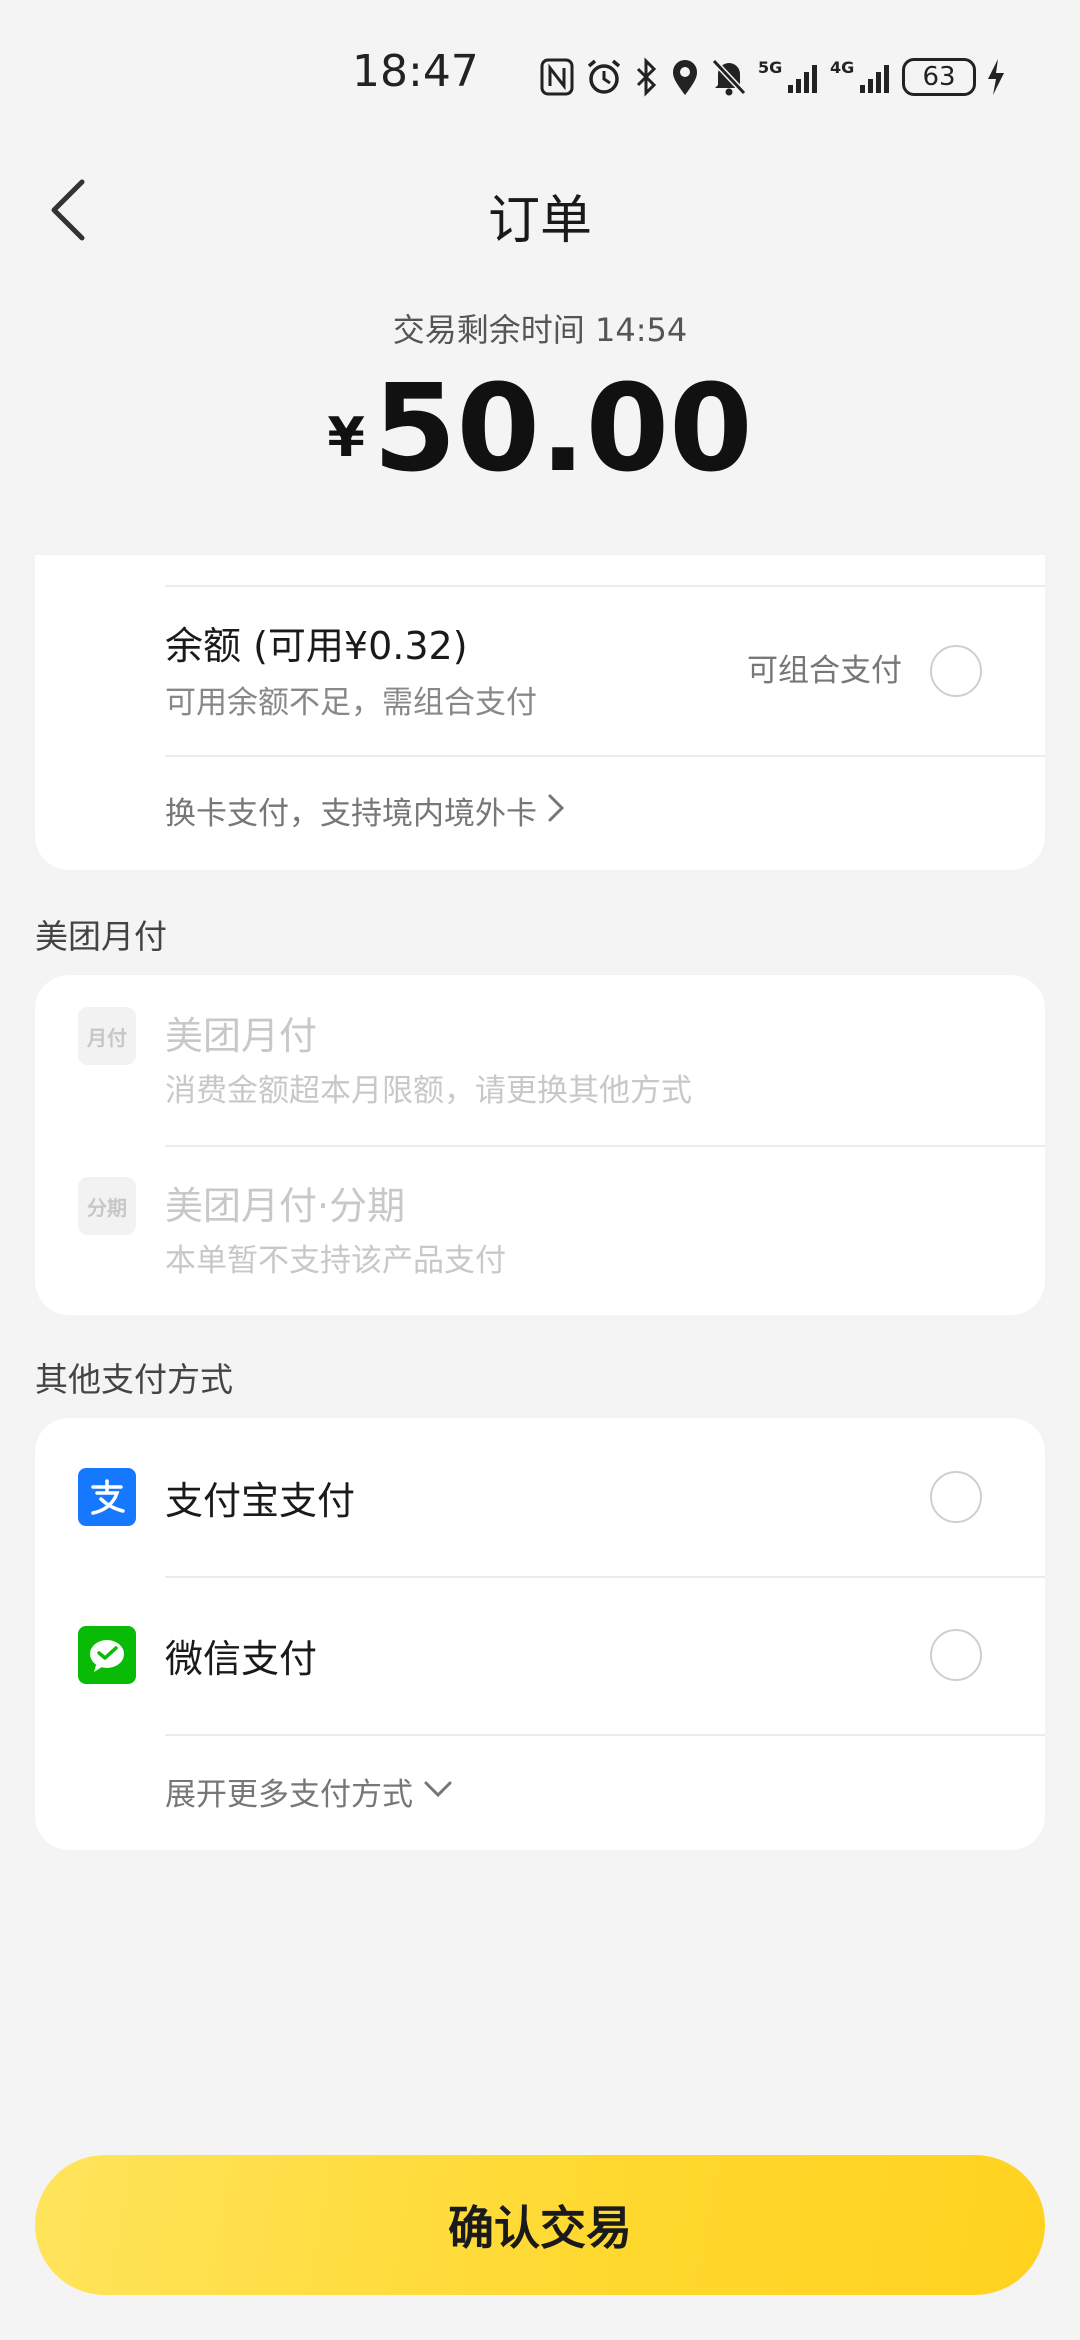  Describe the element at coordinates (956, 1655) in the screenshot. I see `wechat-pay-radio` at that location.